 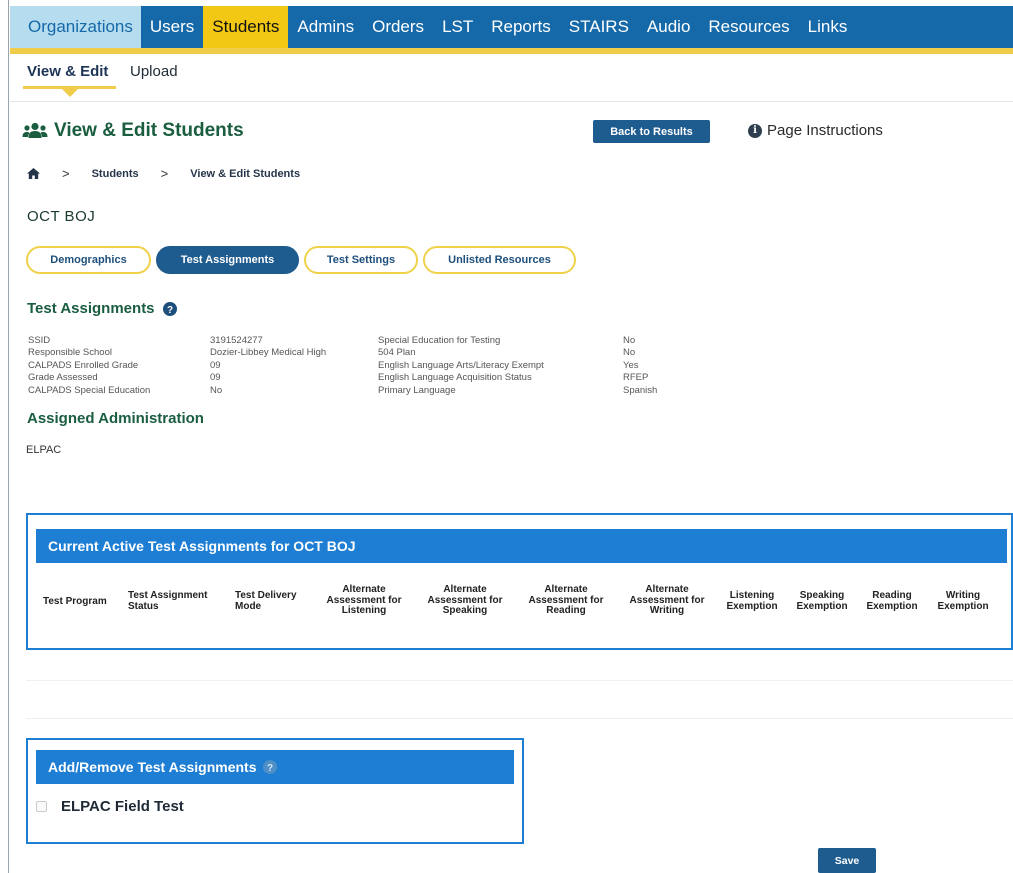 I want to click on value-grade-assessed: 09, so click(x=215, y=378).